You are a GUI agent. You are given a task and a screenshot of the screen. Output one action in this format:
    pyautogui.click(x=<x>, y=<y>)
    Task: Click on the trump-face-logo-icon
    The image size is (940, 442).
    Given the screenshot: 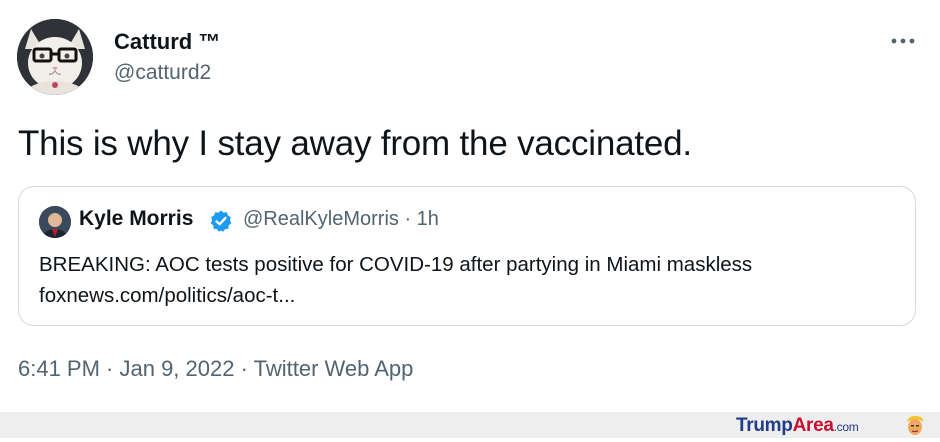 What is the action you would take?
    pyautogui.click(x=915, y=425)
    